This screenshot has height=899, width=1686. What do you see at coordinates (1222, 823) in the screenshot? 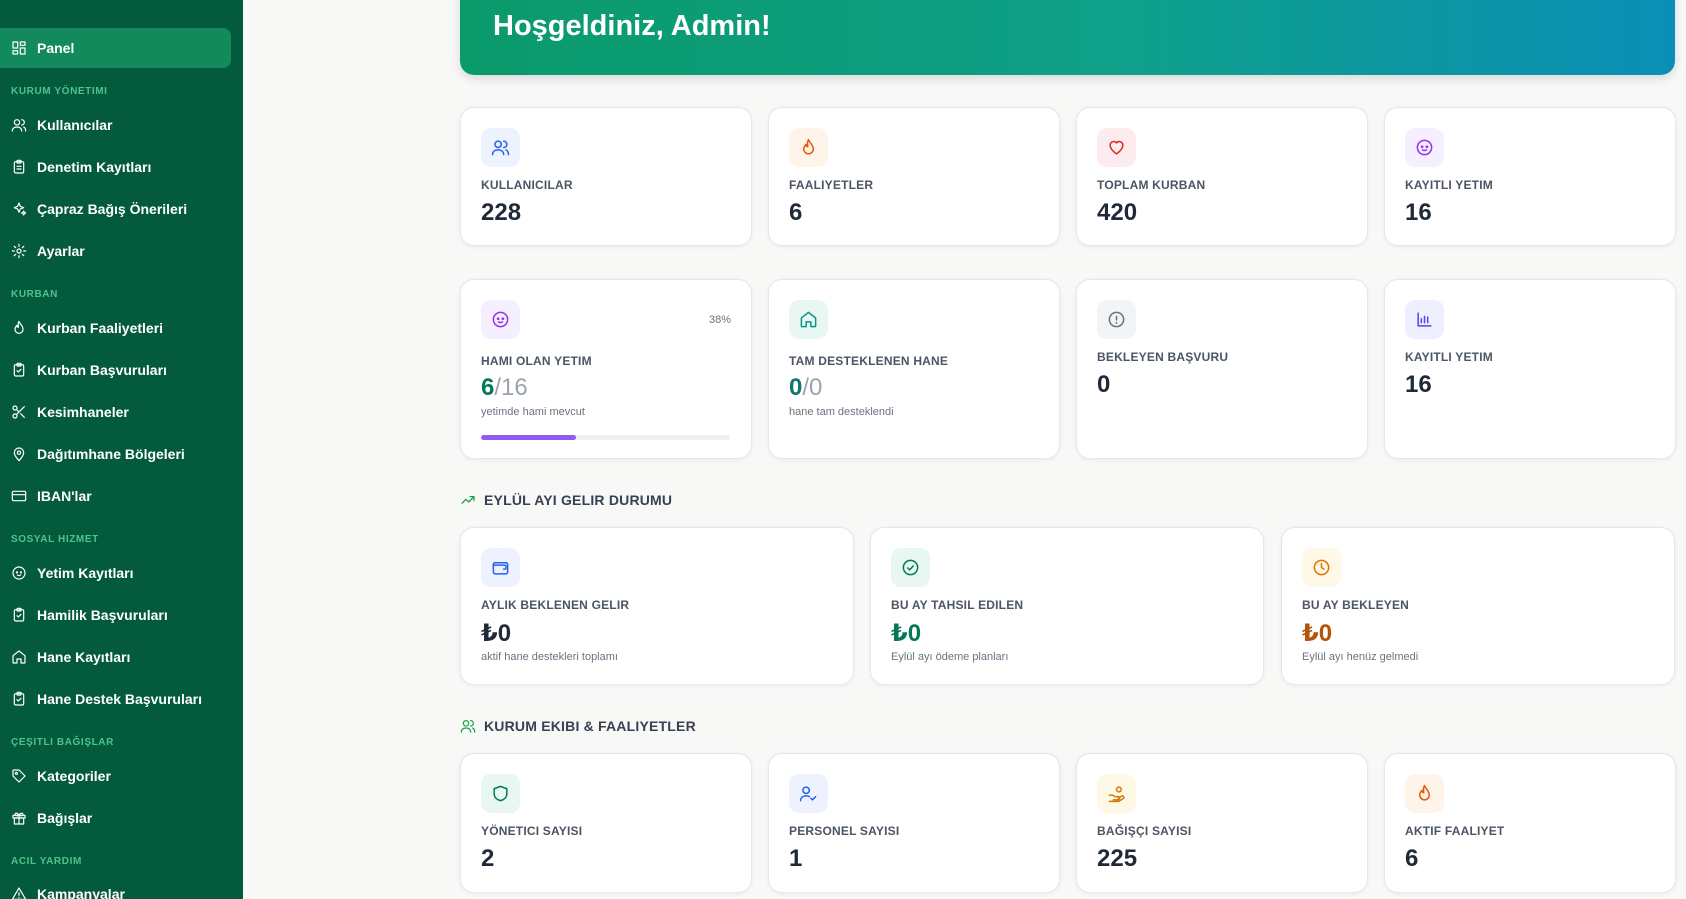
I see `team-card-donors: BAĞIŞÇI SAYISI 225` at bounding box center [1222, 823].